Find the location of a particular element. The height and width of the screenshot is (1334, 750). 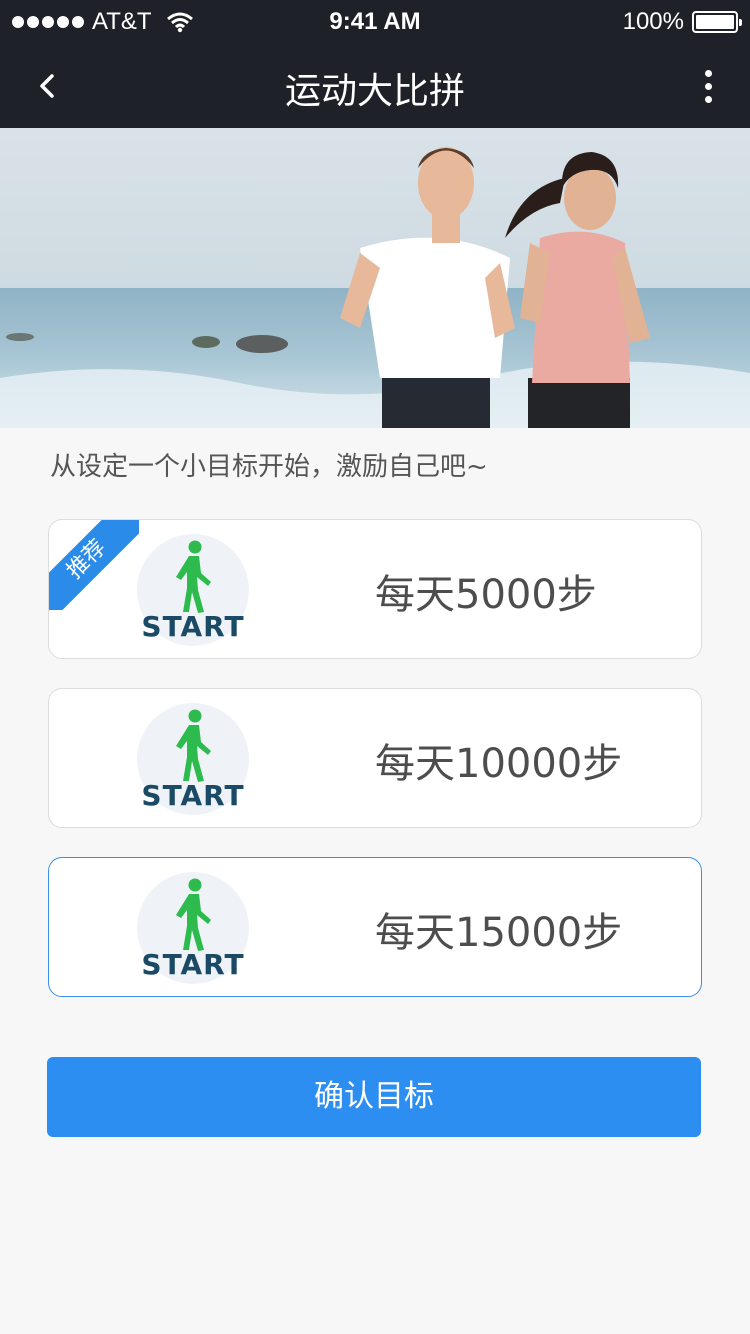

recommended-ribbon: 推荐 is located at coordinates (94, 565).